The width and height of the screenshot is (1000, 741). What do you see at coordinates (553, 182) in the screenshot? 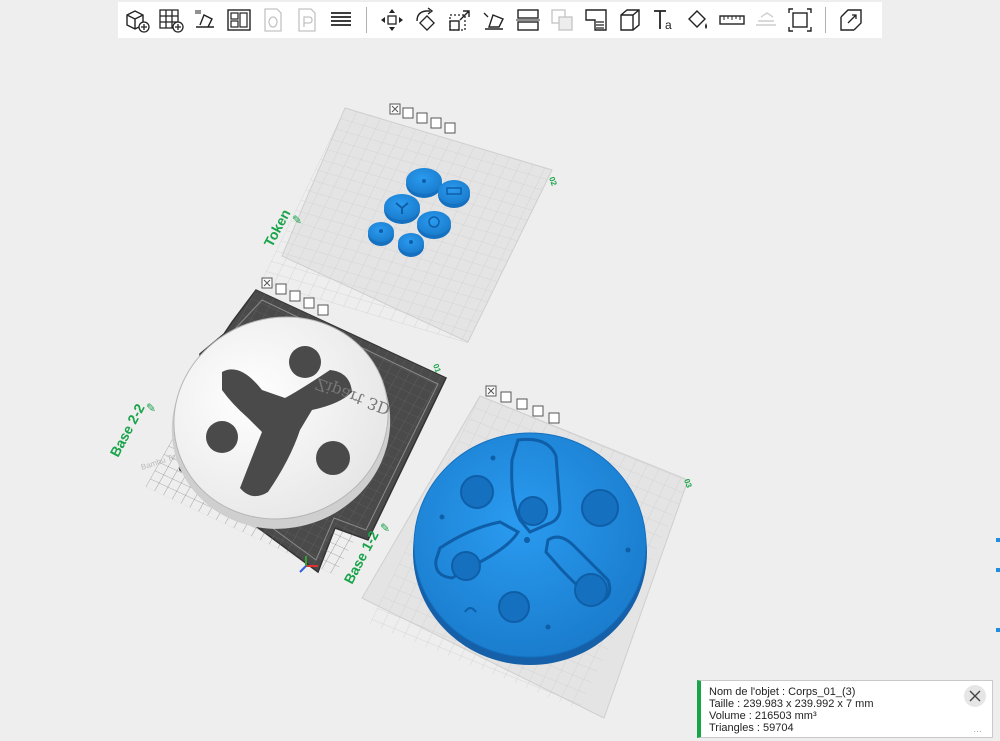
I see `plate-token-number: 02` at bounding box center [553, 182].